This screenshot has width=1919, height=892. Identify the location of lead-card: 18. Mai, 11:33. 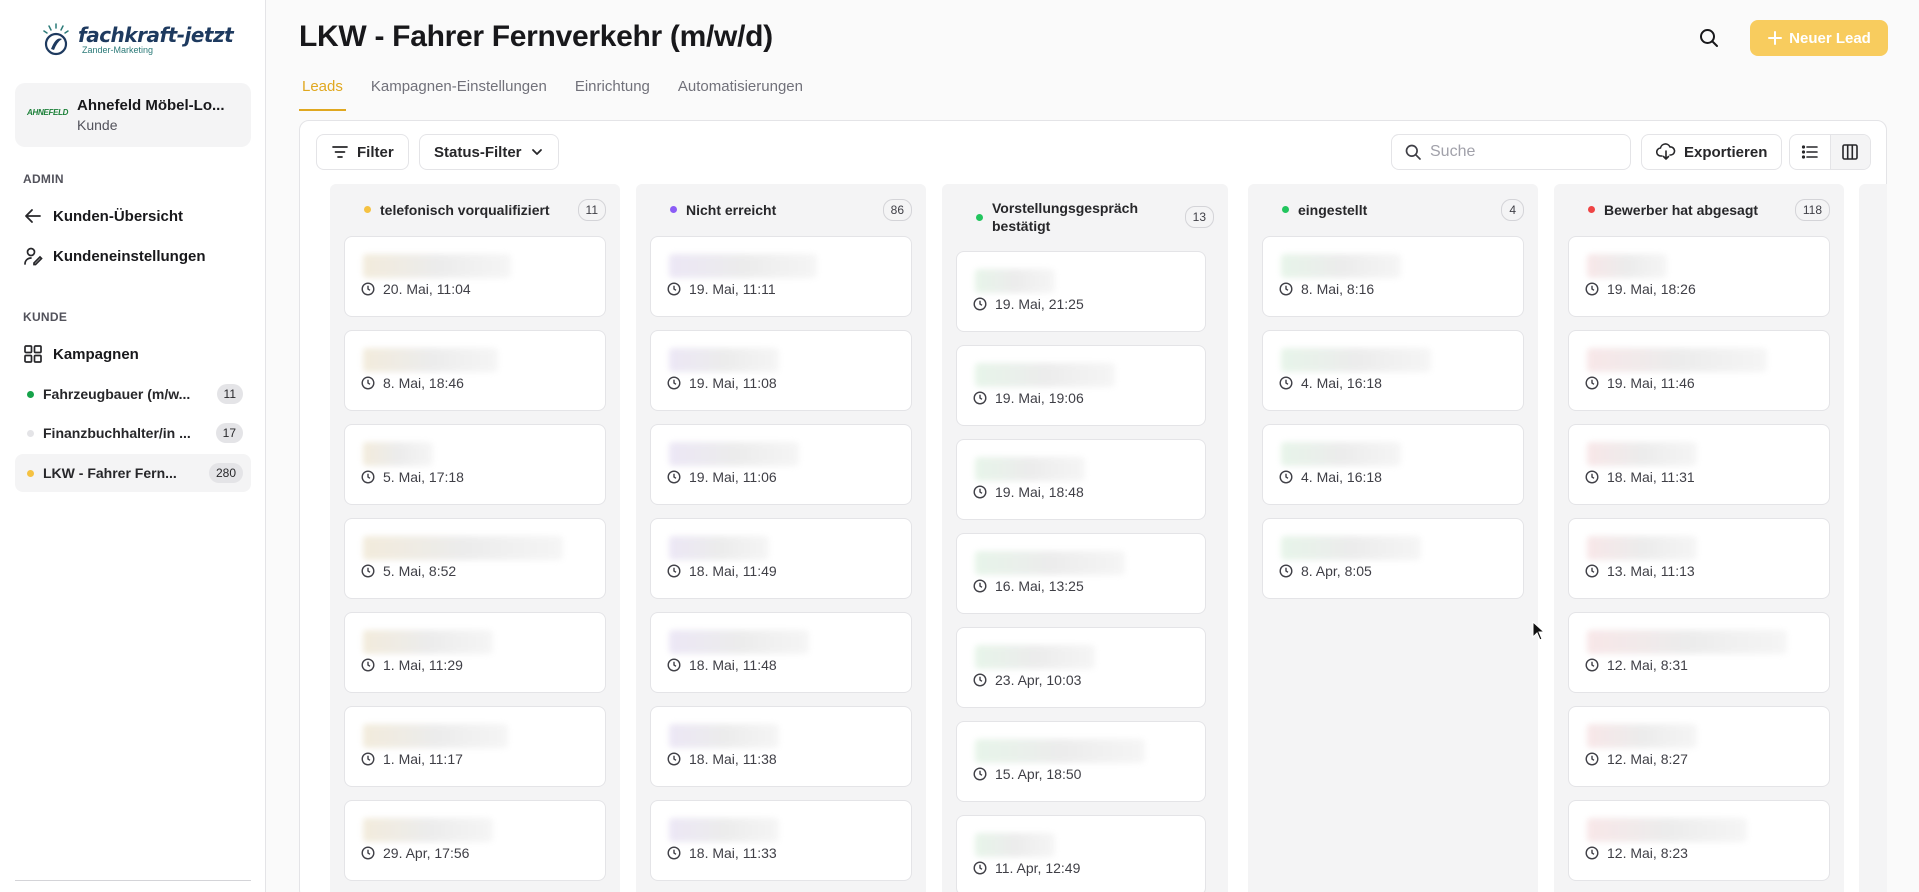
(781, 840).